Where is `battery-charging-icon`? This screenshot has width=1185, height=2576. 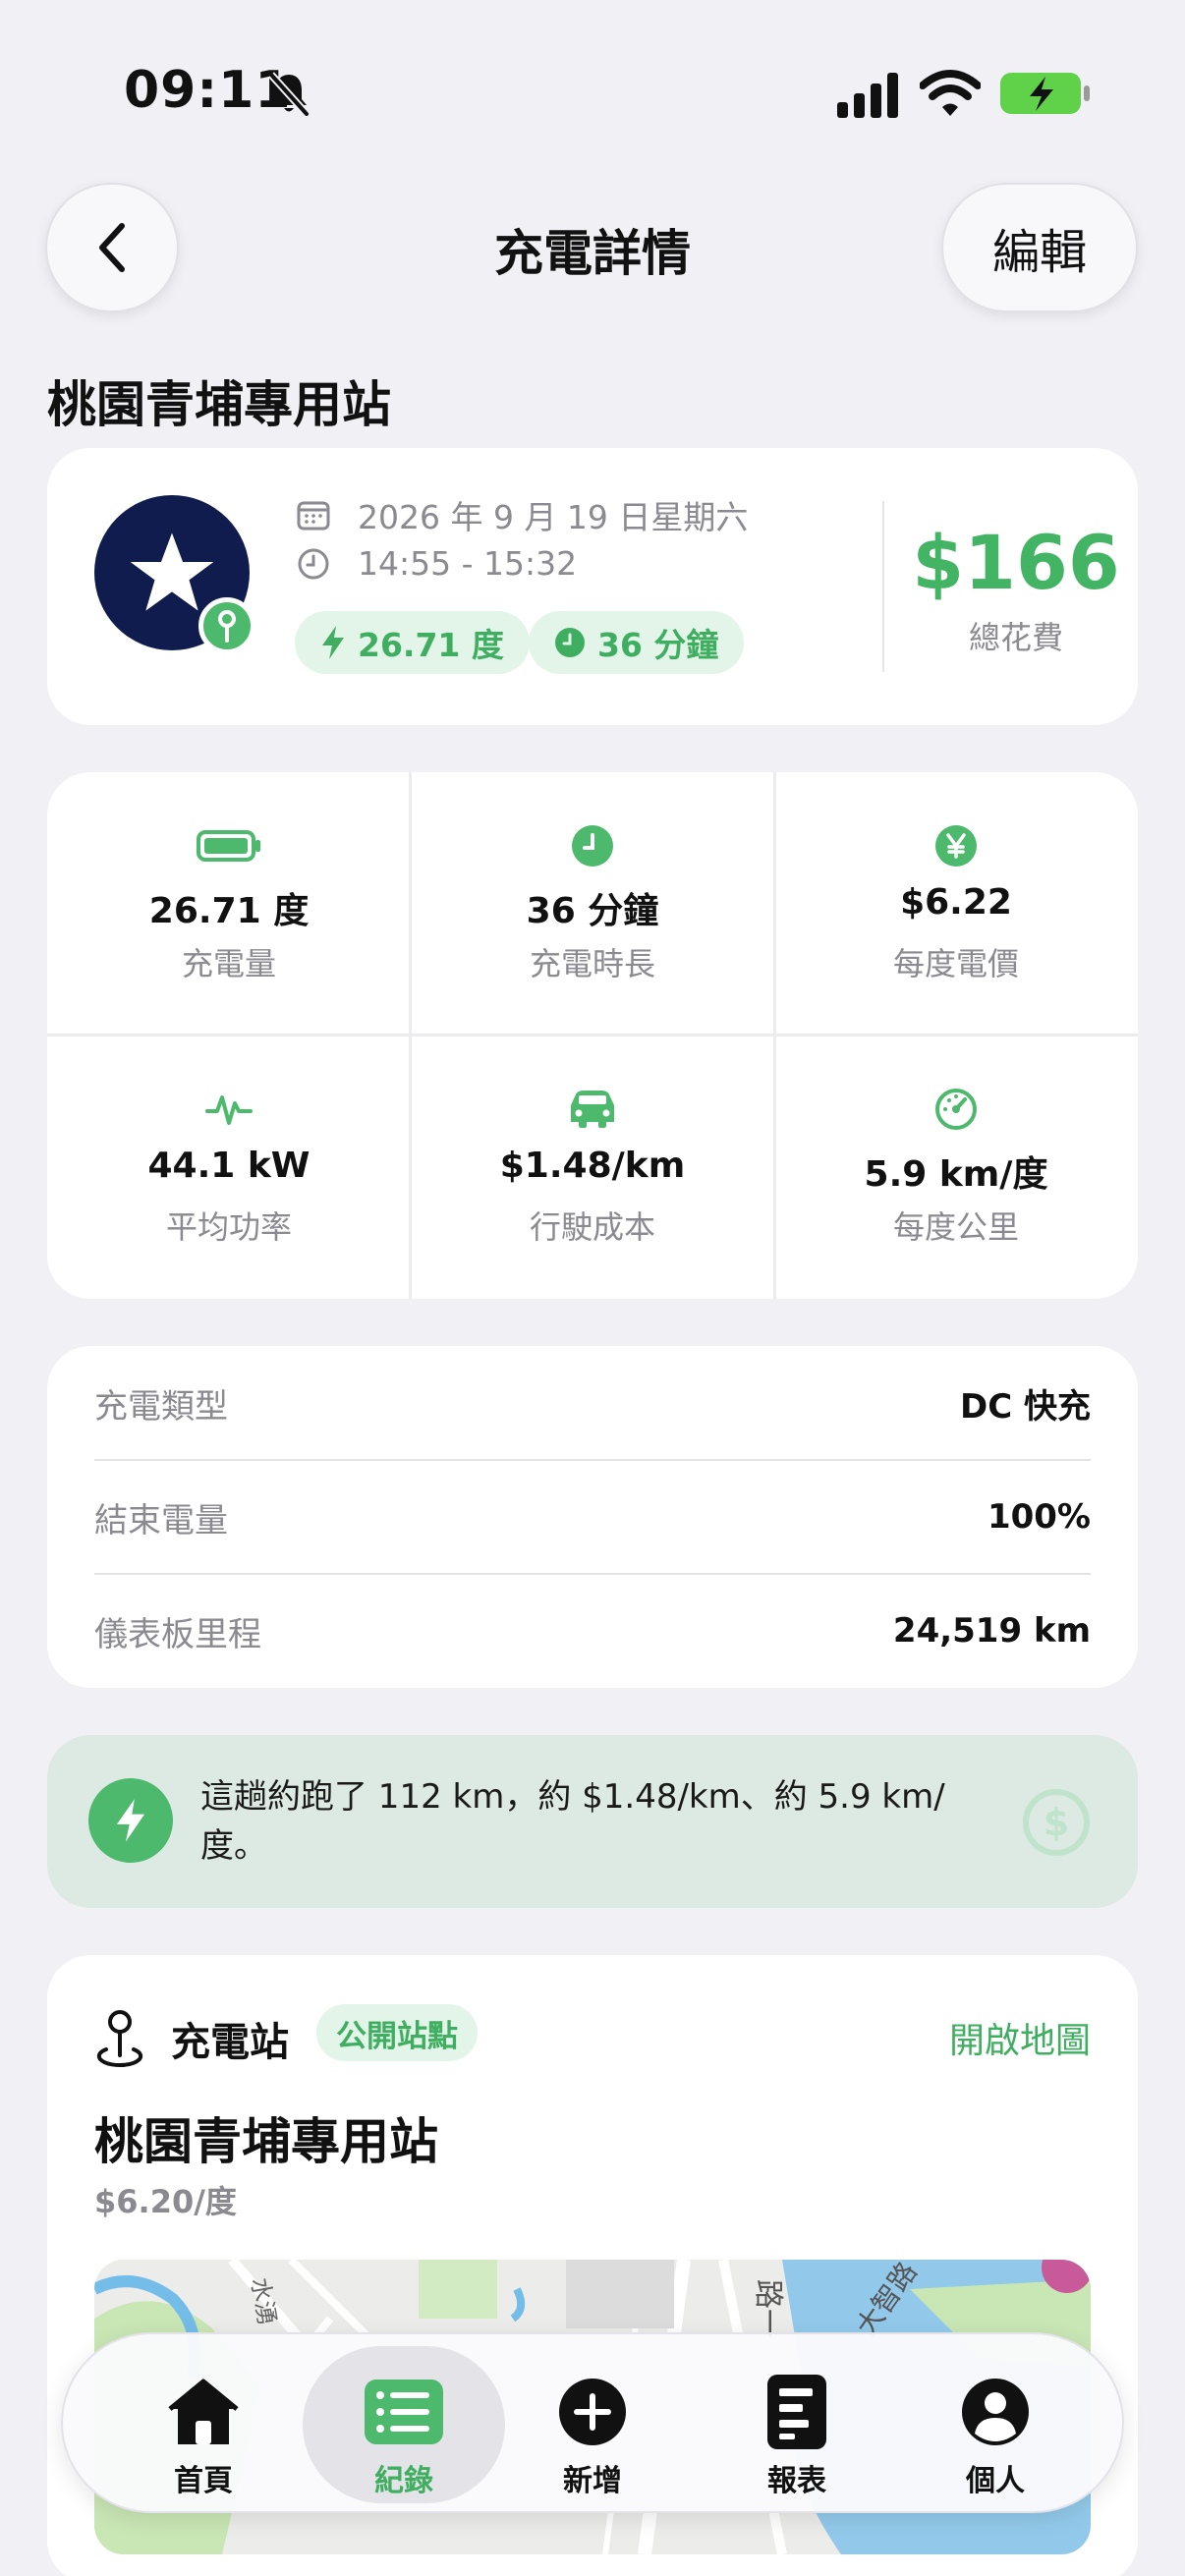 battery-charging-icon is located at coordinates (1045, 93).